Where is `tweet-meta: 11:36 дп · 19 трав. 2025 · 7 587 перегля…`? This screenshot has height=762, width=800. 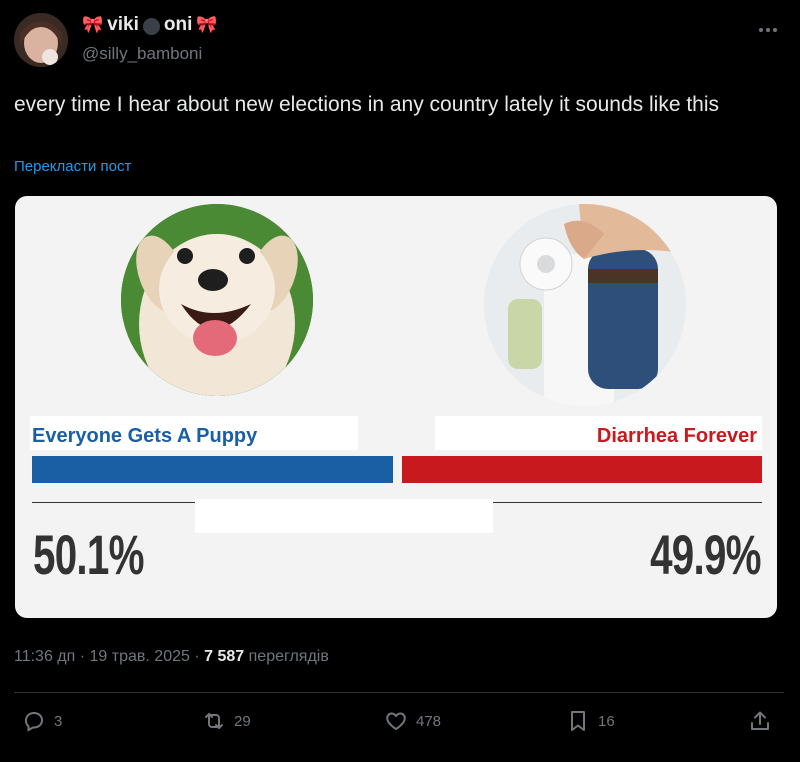 tweet-meta: 11:36 дп · 19 трав. 2025 · 7 587 перегля… is located at coordinates (171, 656).